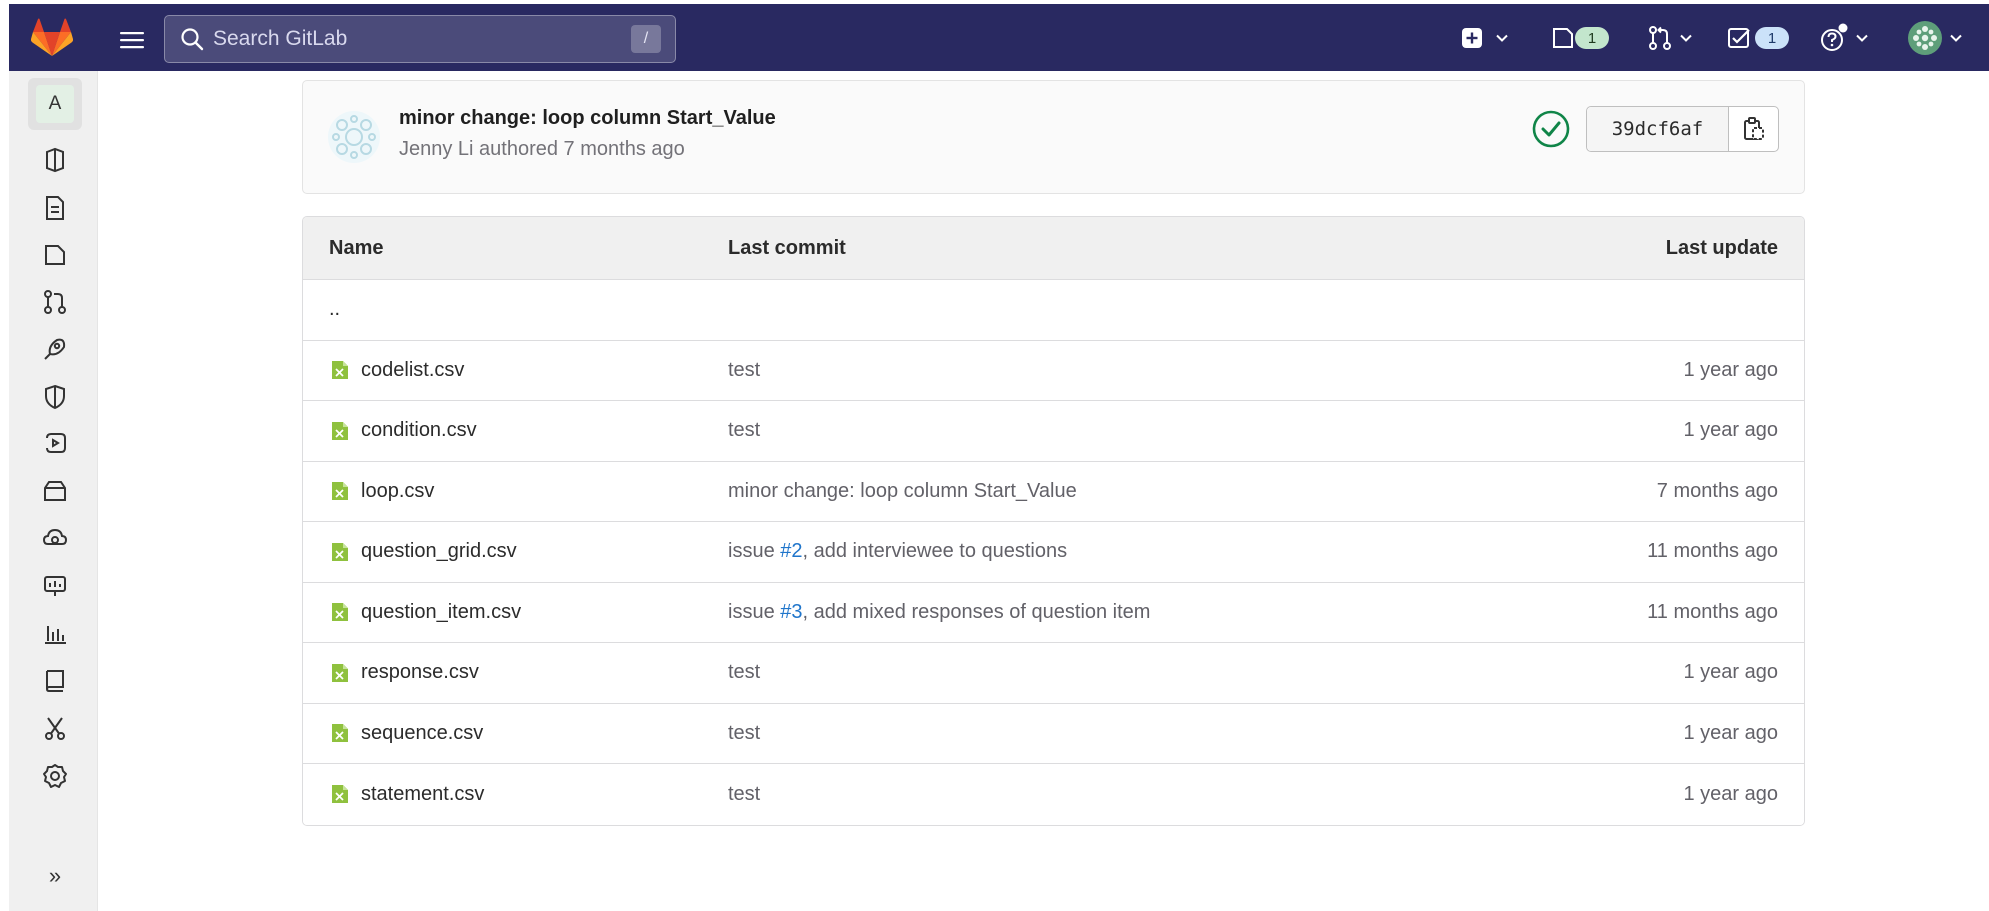 The width and height of the screenshot is (1989, 911). I want to click on gitlab-logo-icon, so click(52, 38).